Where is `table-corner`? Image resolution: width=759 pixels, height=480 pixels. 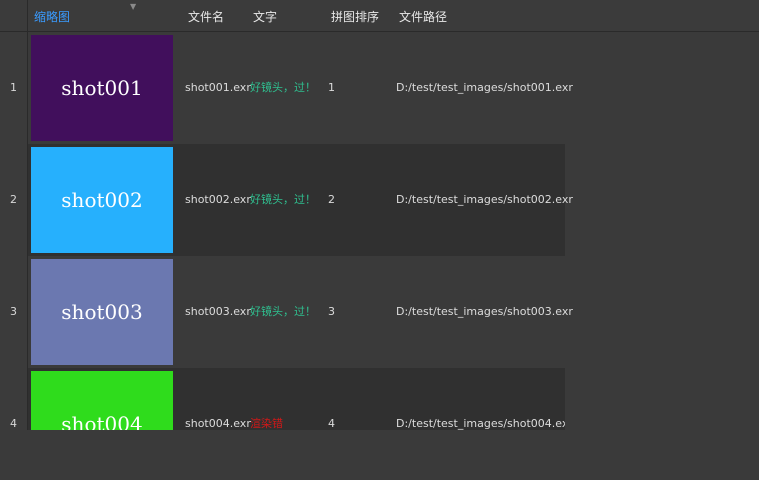 table-corner is located at coordinates (14, 16).